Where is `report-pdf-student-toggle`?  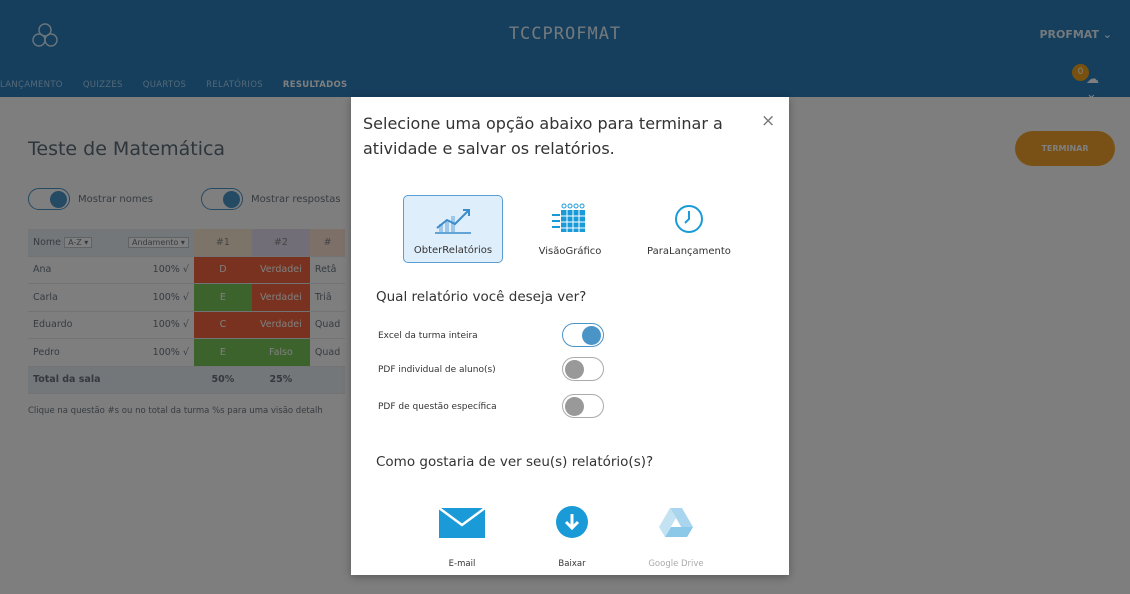 report-pdf-student-toggle is located at coordinates (583, 369).